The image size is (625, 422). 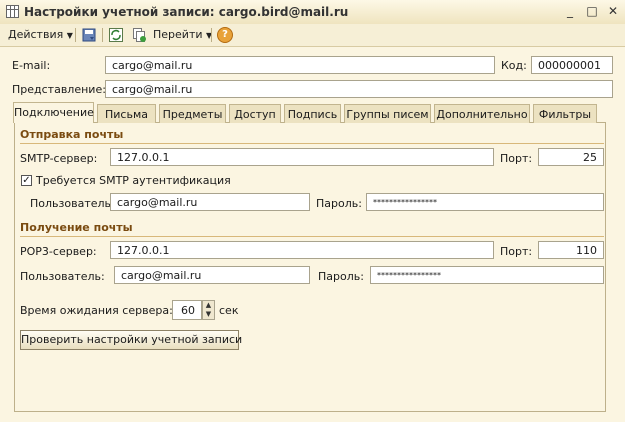 I want to click on tab-signature: Подпись, so click(x=312, y=113).